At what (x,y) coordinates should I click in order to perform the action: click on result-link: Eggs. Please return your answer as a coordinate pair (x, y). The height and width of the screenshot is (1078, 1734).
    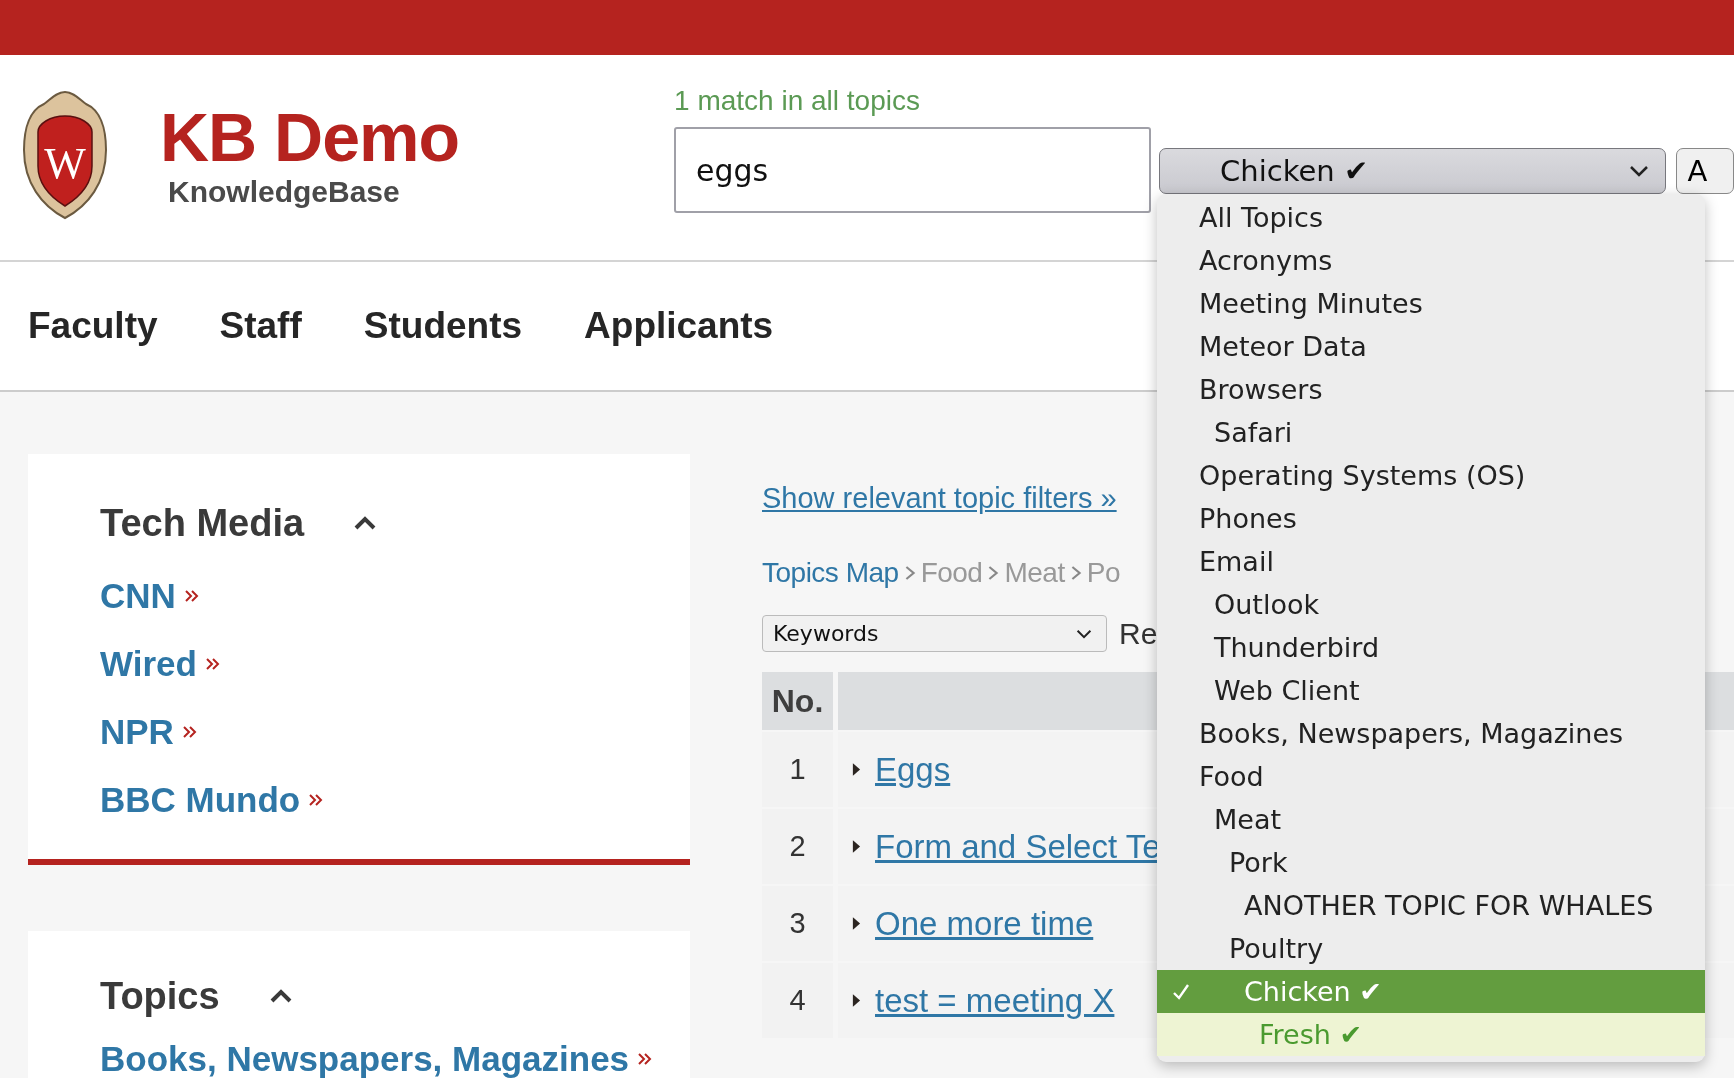
    Looking at the image, I should click on (913, 769).